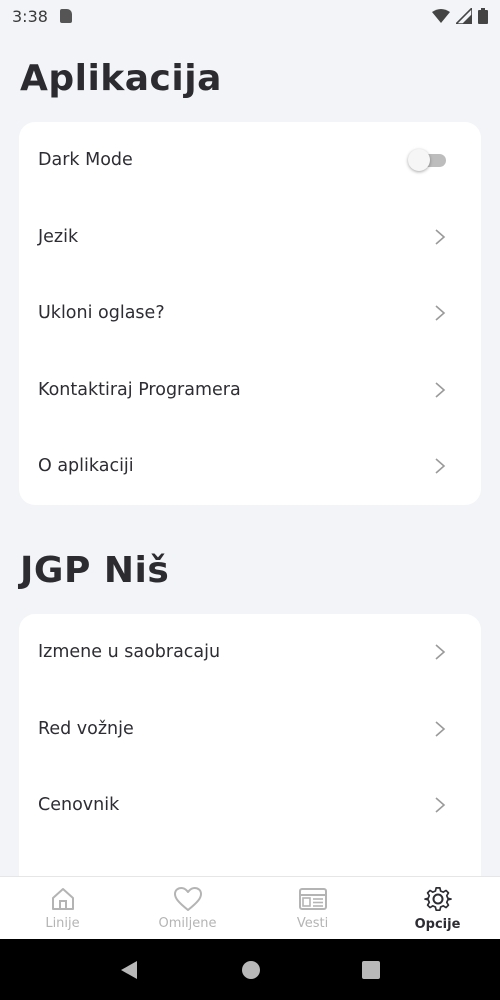 The image size is (500, 1000). Describe the element at coordinates (250, 16) in the screenshot. I see `status-bar: 3:38` at that location.